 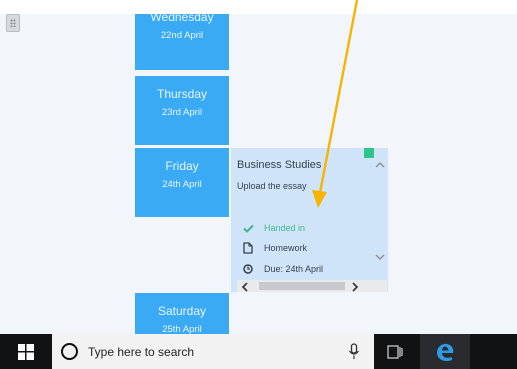 What do you see at coordinates (182, 19) in the screenshot?
I see `day-name: Wednesday` at bounding box center [182, 19].